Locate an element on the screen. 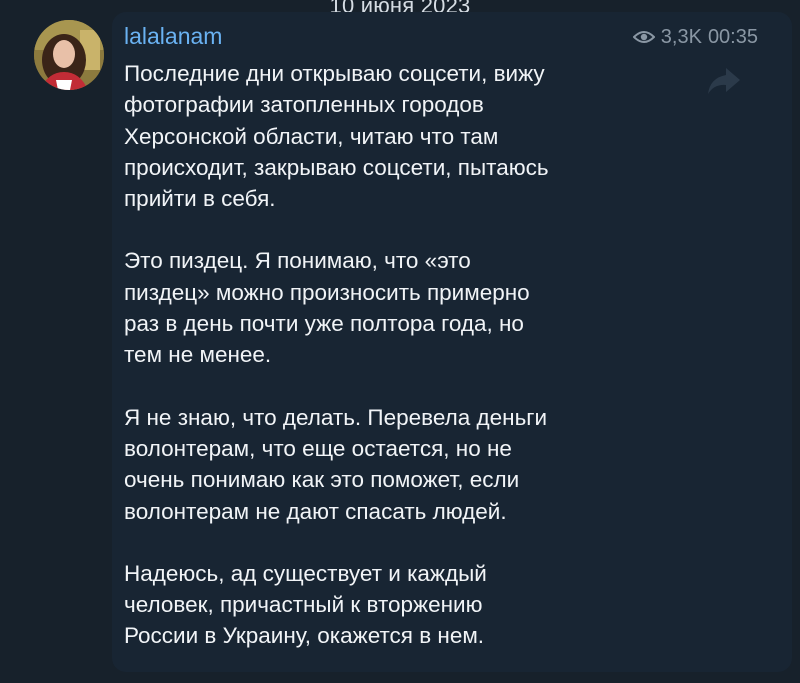  avatar-photo is located at coordinates (69, 55).